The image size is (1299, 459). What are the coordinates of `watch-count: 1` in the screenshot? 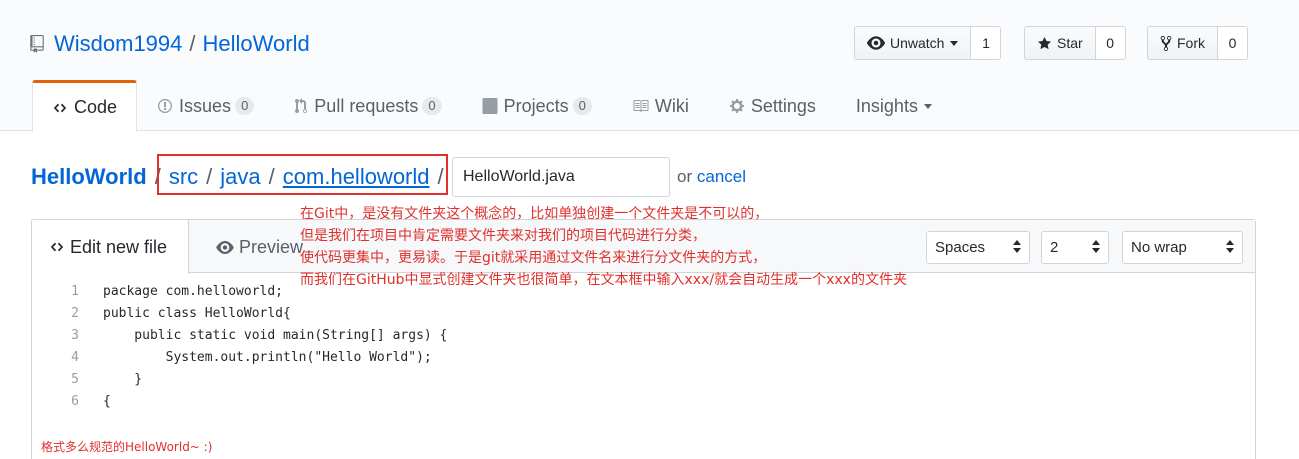 It's located at (986, 43).